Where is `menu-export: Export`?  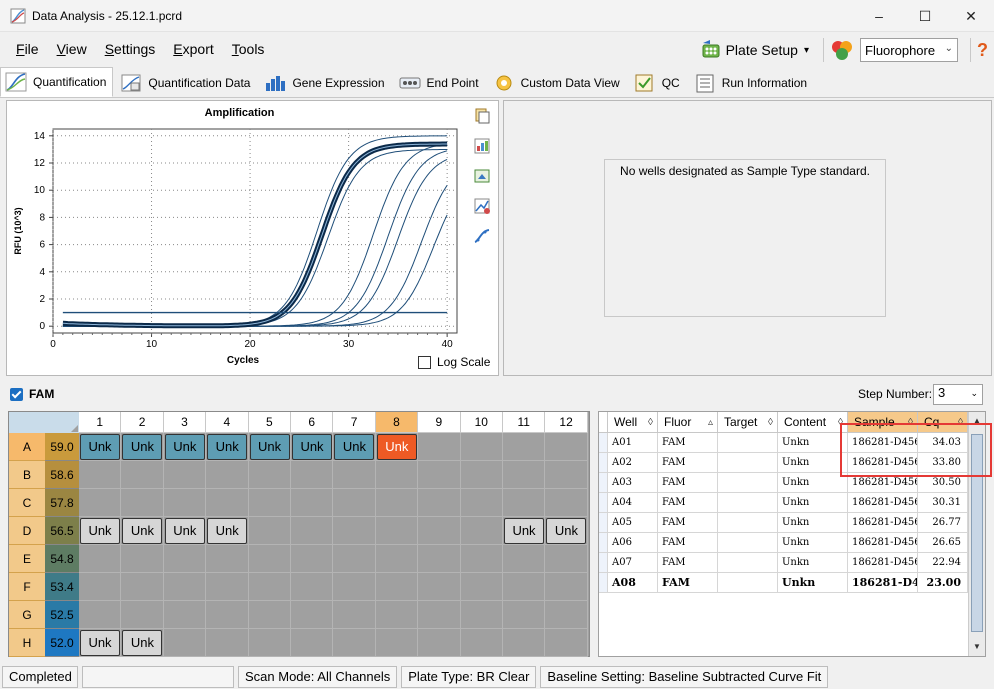 menu-export: Export is located at coordinates (193, 49).